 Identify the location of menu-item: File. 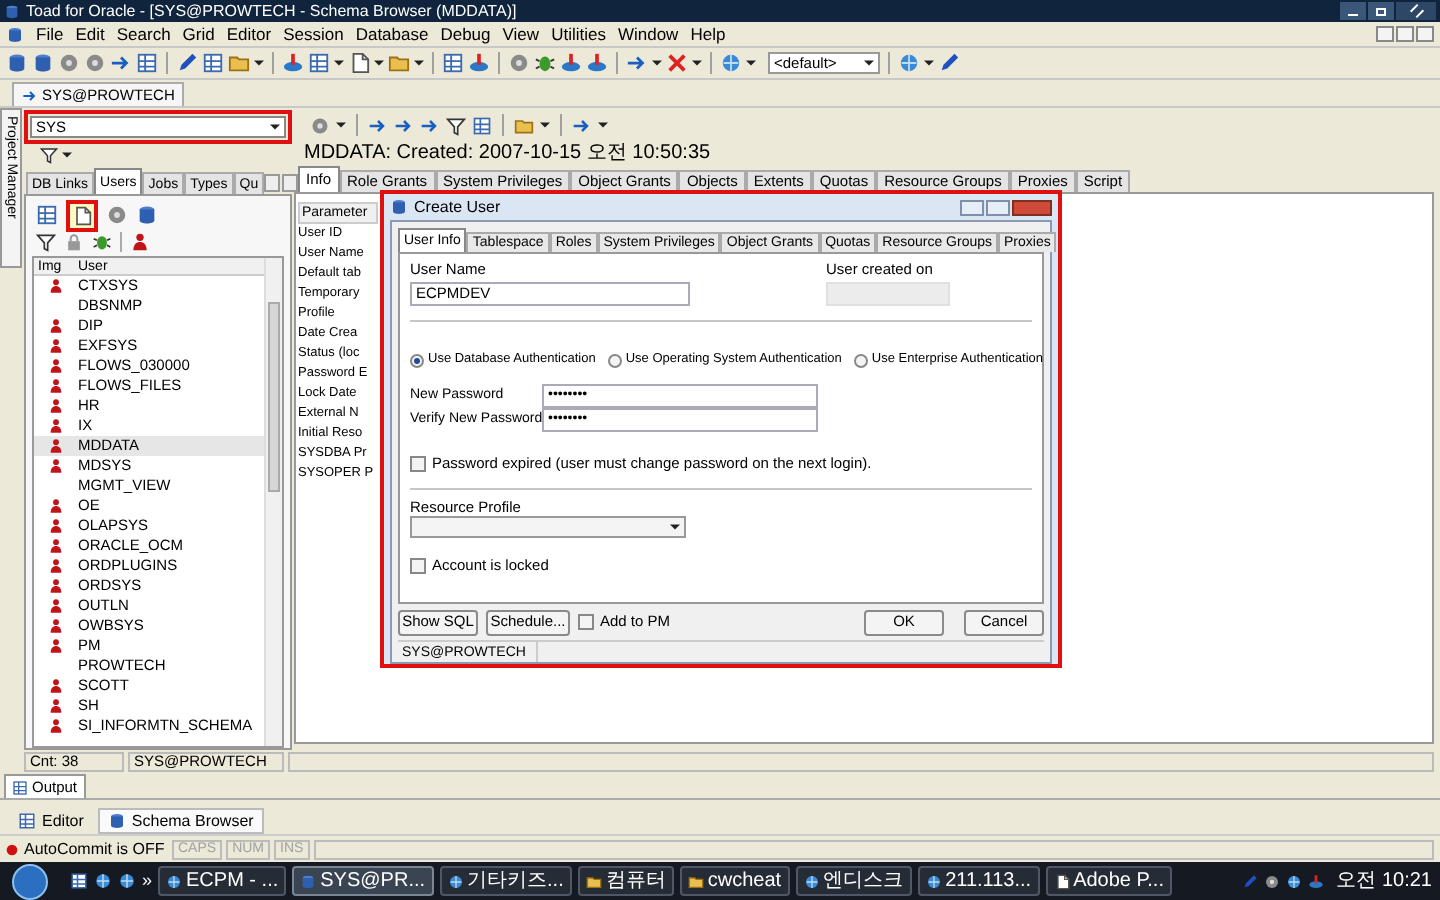
(50, 34).